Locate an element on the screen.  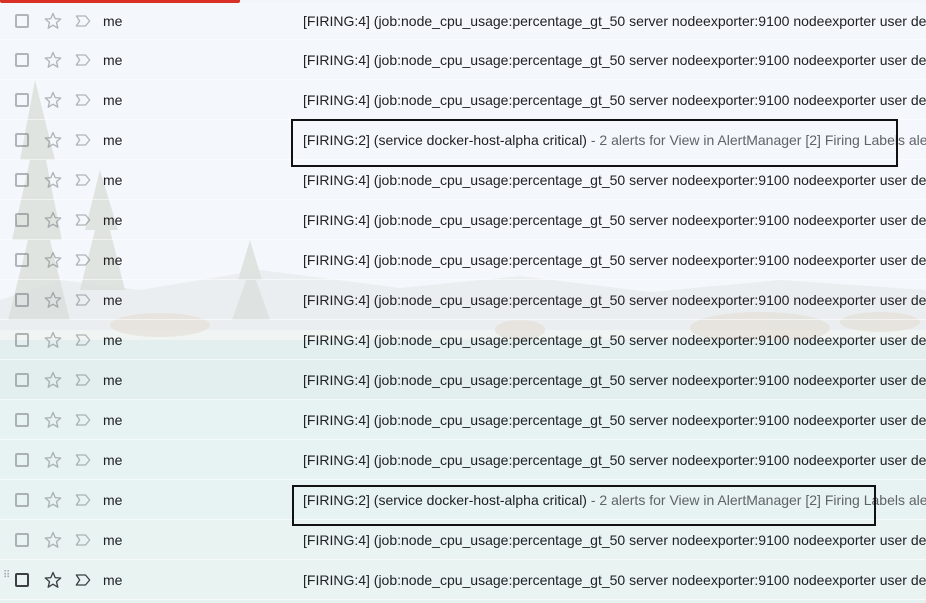
drag-handle-icon: ⠿ is located at coordinates (6, 578).